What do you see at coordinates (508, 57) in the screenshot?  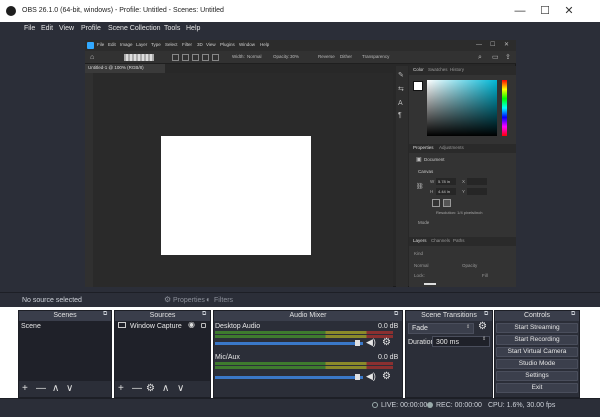 I see `ps-share-icon: ⇪` at bounding box center [508, 57].